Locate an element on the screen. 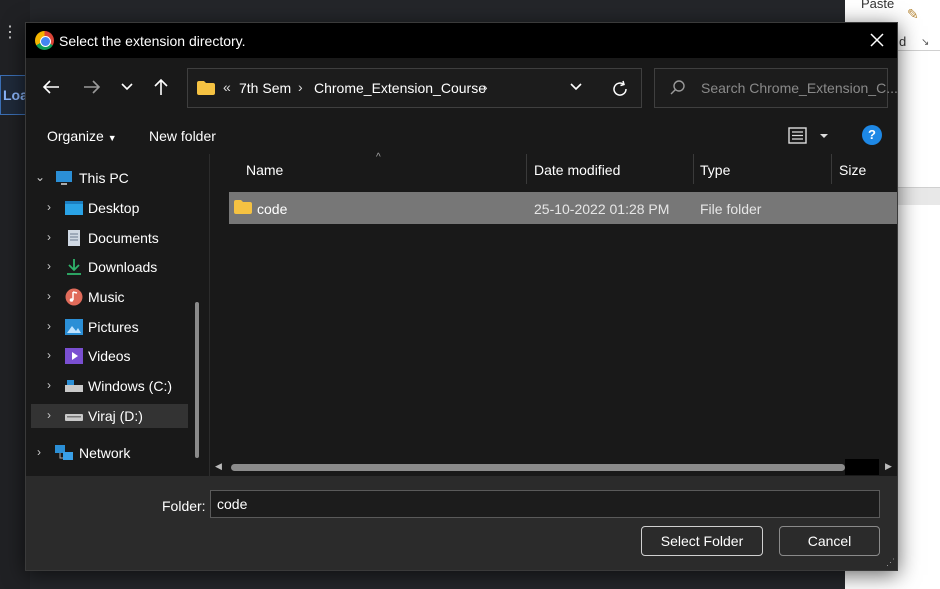 The height and width of the screenshot is (589, 940). breadcrumb-7th-sem: 7th Sem is located at coordinates (265, 88).